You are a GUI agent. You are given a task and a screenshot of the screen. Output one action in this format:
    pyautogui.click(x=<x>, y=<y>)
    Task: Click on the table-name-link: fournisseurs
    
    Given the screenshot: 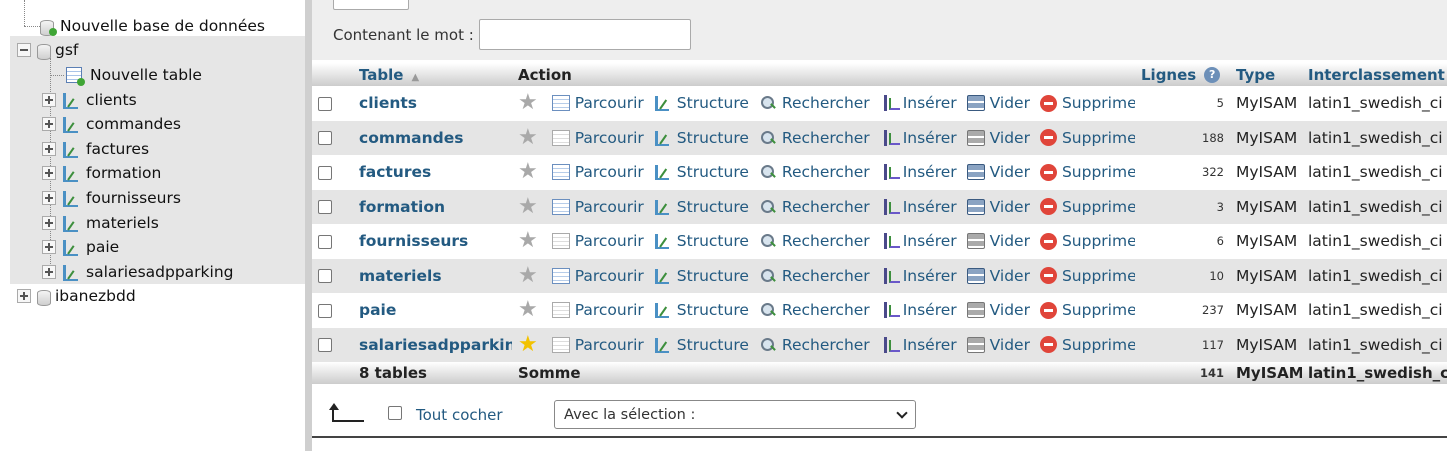 What is the action you would take?
    pyautogui.click(x=432, y=241)
    